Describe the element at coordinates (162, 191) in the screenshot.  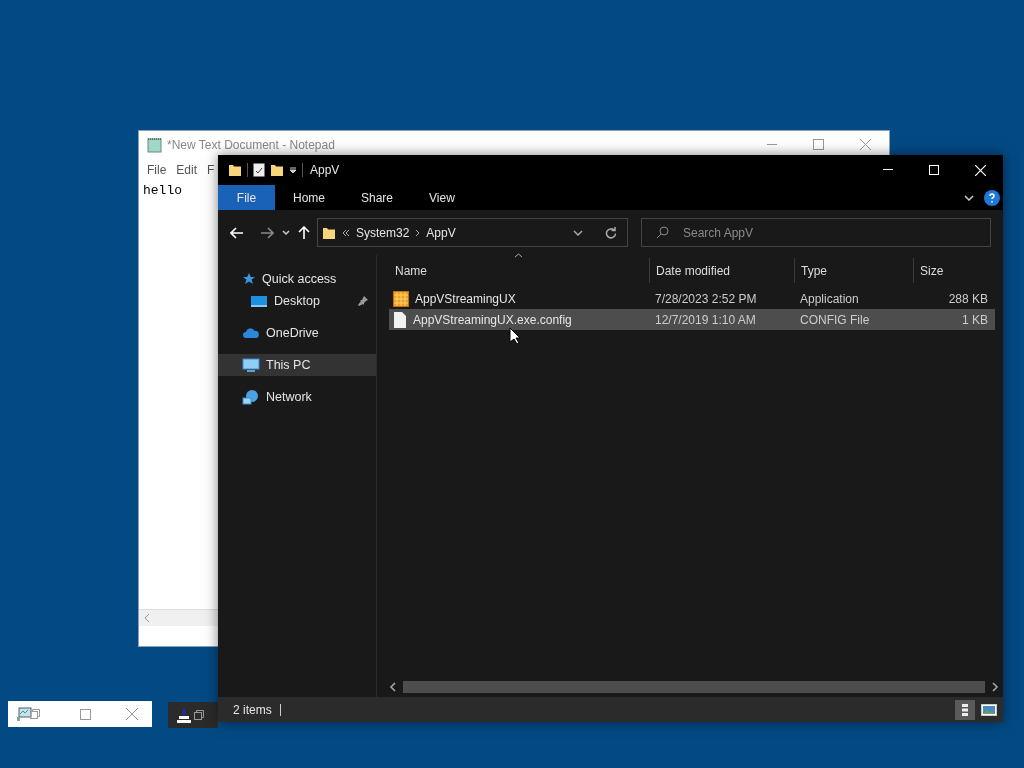
I see `document-text: hello` at that location.